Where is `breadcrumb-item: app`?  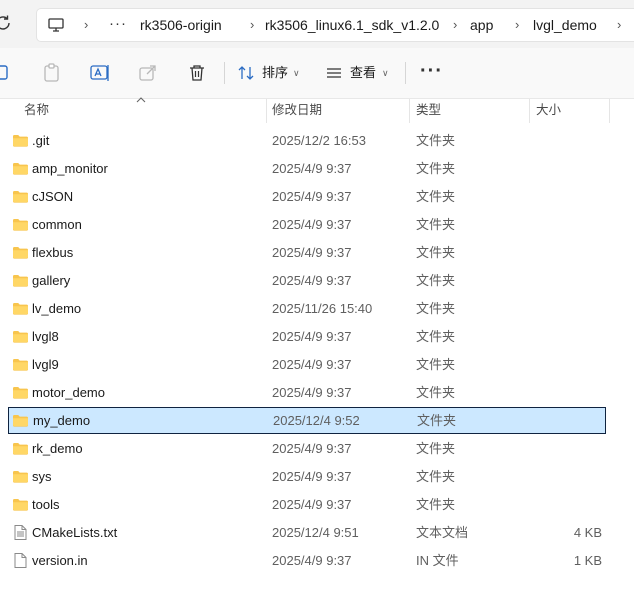
breadcrumb-item: app is located at coordinates (481, 25).